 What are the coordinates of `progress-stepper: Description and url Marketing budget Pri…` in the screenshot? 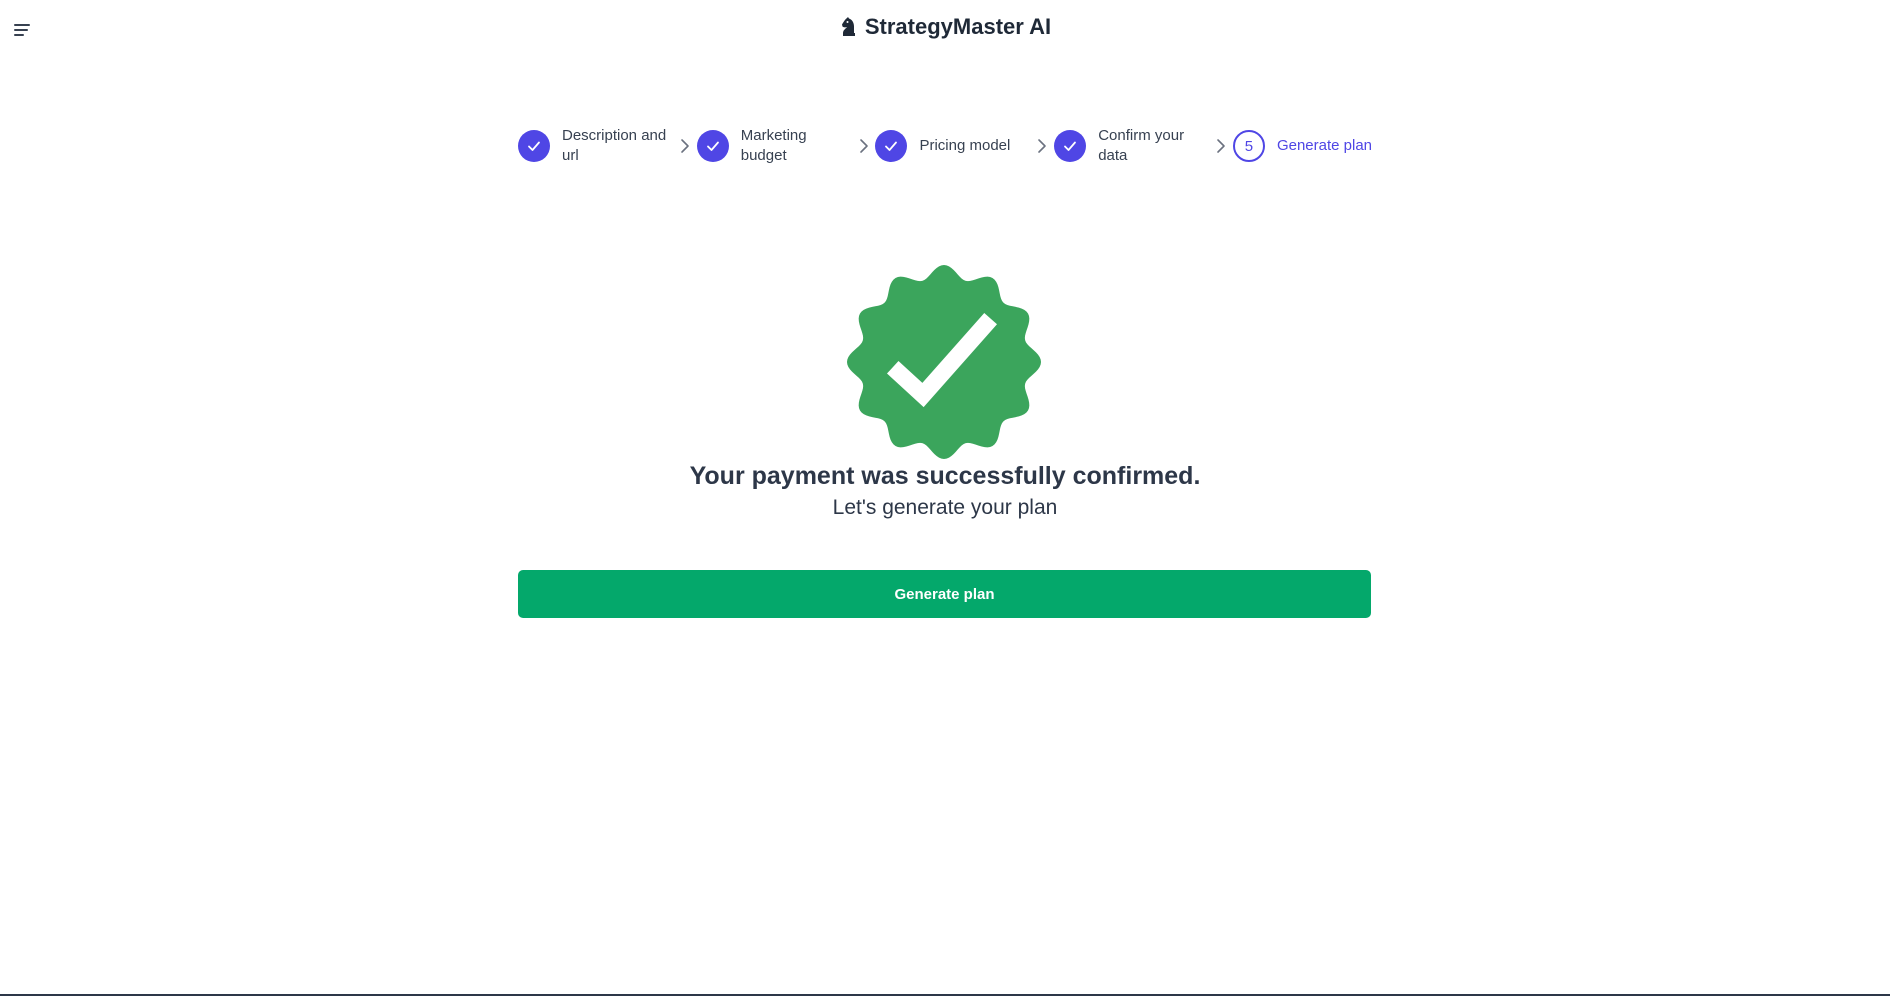 It's located at (945, 146).